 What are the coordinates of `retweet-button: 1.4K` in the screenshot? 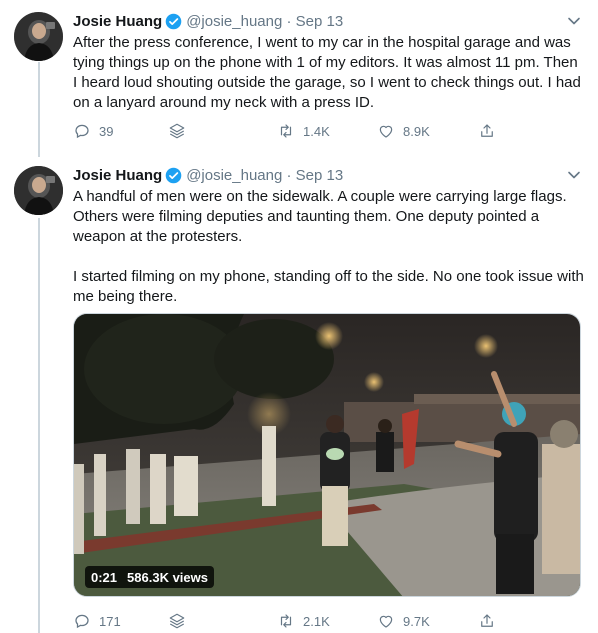 It's located at (303, 131).